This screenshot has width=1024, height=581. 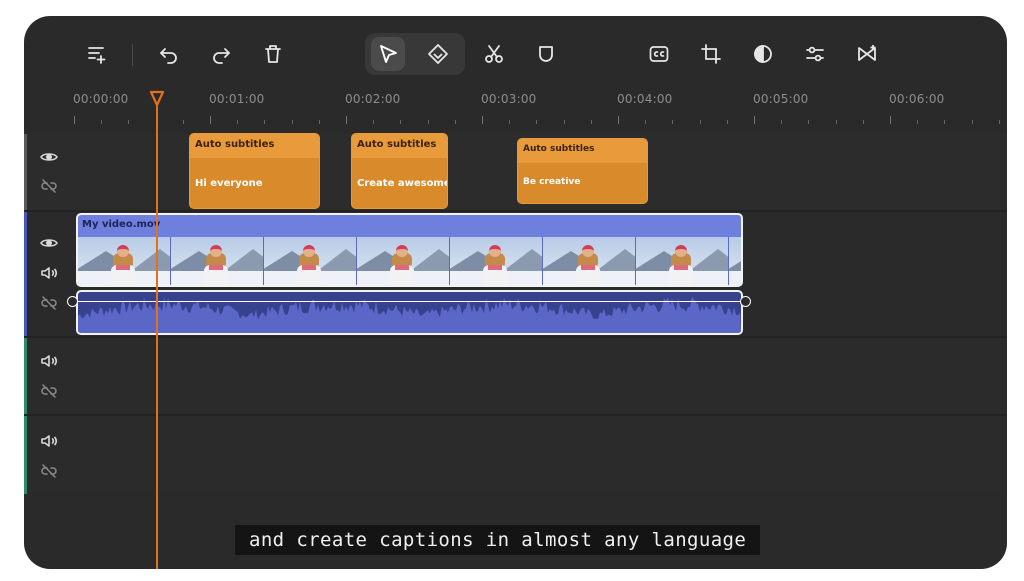 I want to click on ruler-label: 00:06:00, so click(x=917, y=99).